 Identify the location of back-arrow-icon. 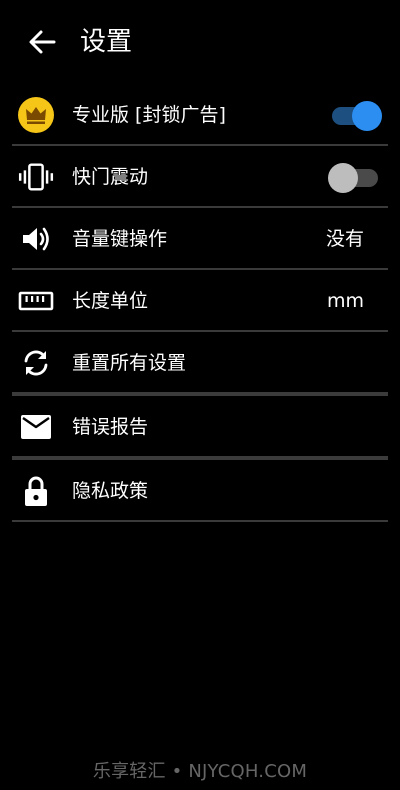
(42, 42).